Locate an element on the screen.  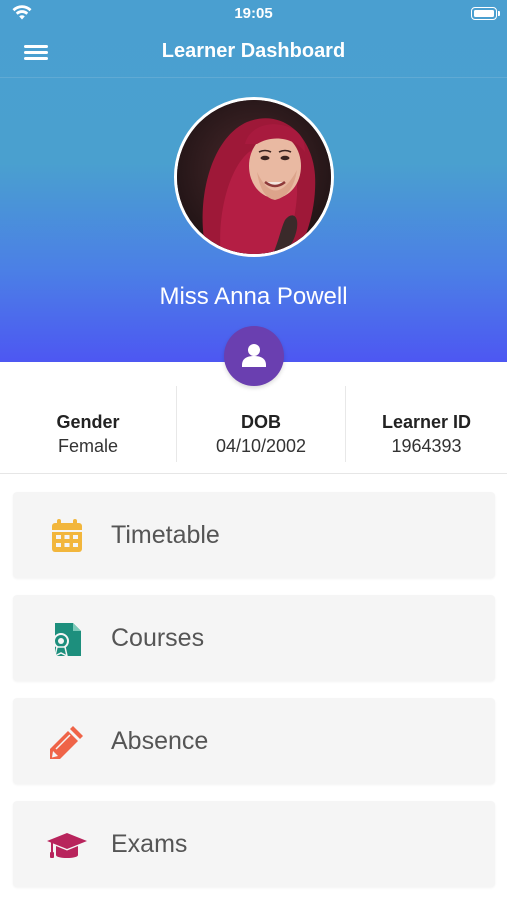
detail-label: Learner ID is located at coordinates (426, 422).